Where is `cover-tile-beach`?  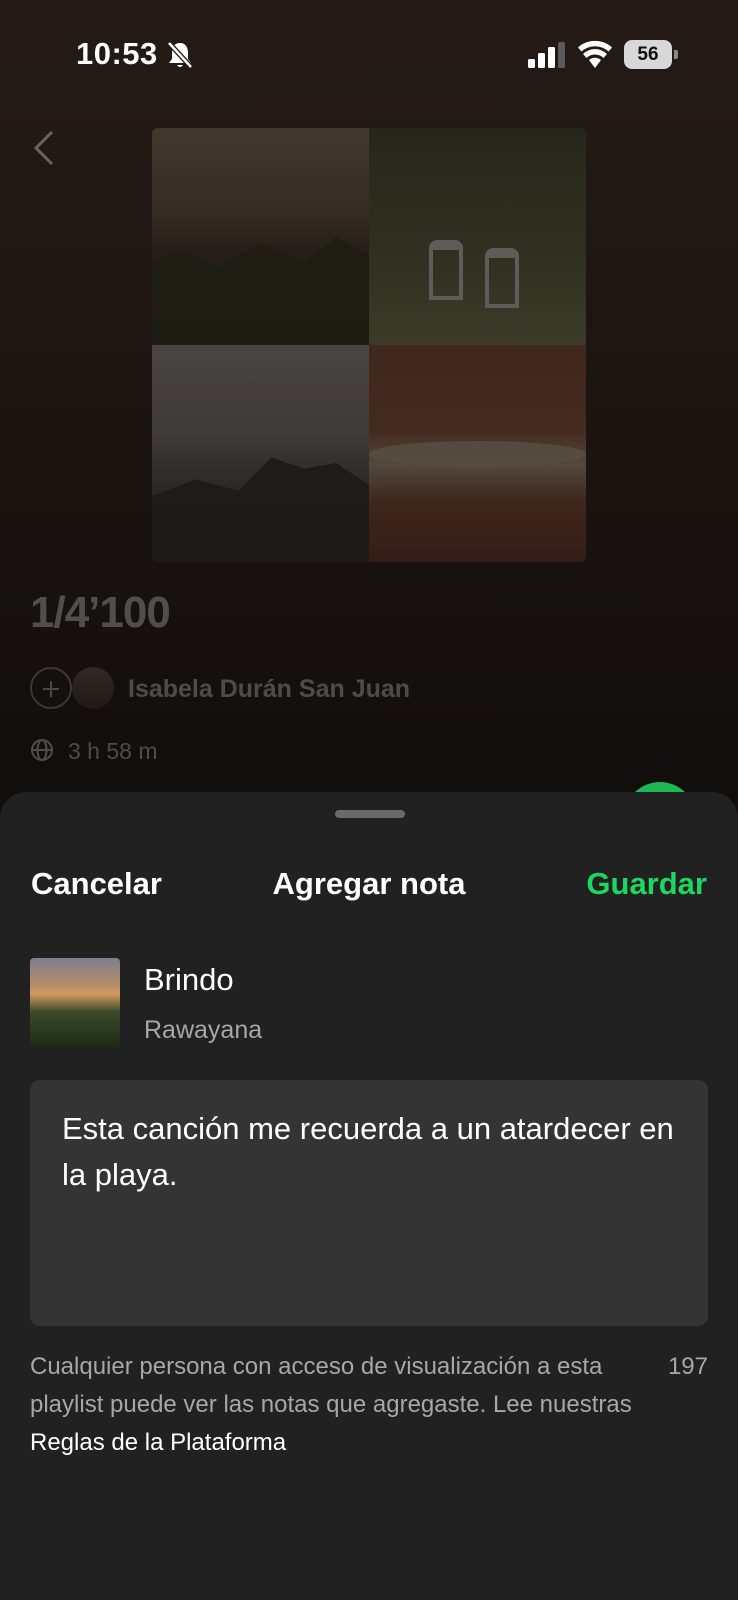 cover-tile-beach is located at coordinates (477, 453).